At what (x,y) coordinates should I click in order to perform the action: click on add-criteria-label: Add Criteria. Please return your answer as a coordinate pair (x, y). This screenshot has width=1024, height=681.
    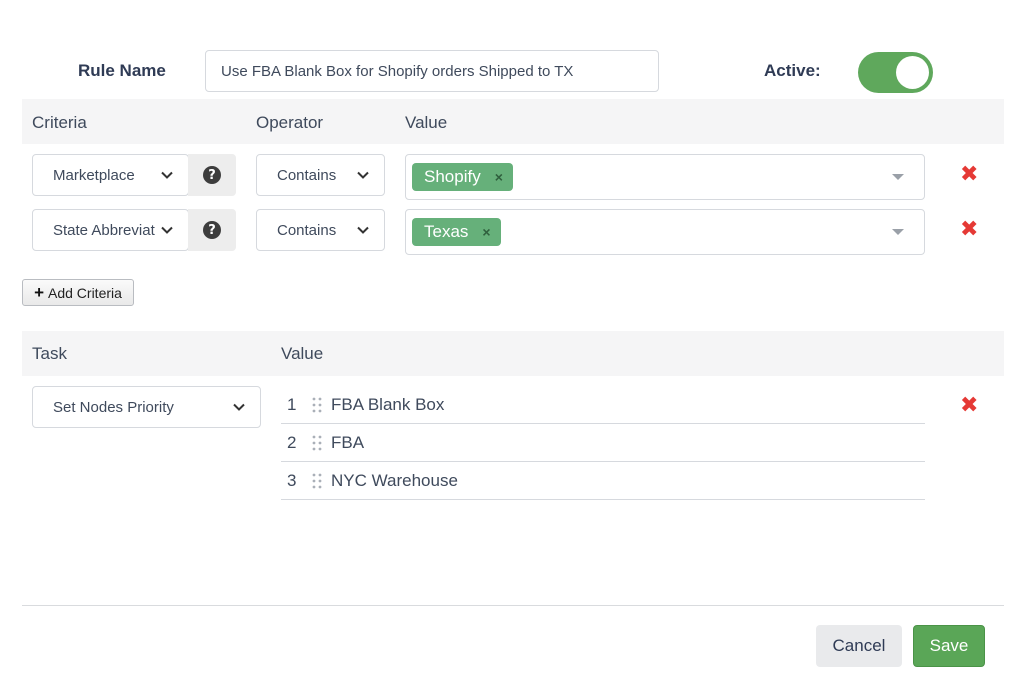
    Looking at the image, I should click on (85, 292).